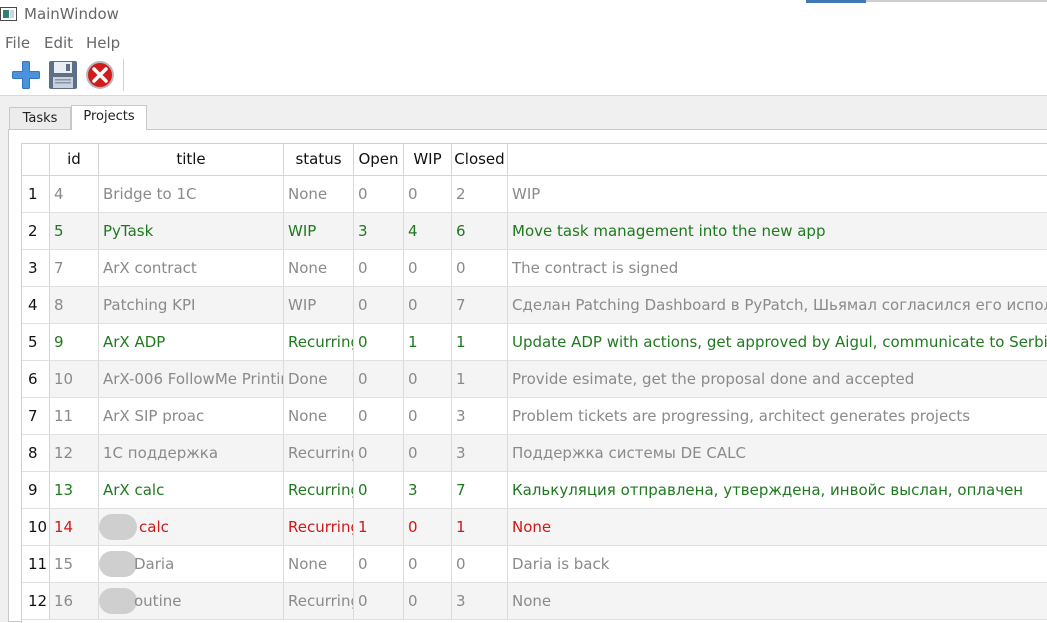 This screenshot has height=623, width=1047. I want to click on tab-projects: Projects, so click(109, 117).